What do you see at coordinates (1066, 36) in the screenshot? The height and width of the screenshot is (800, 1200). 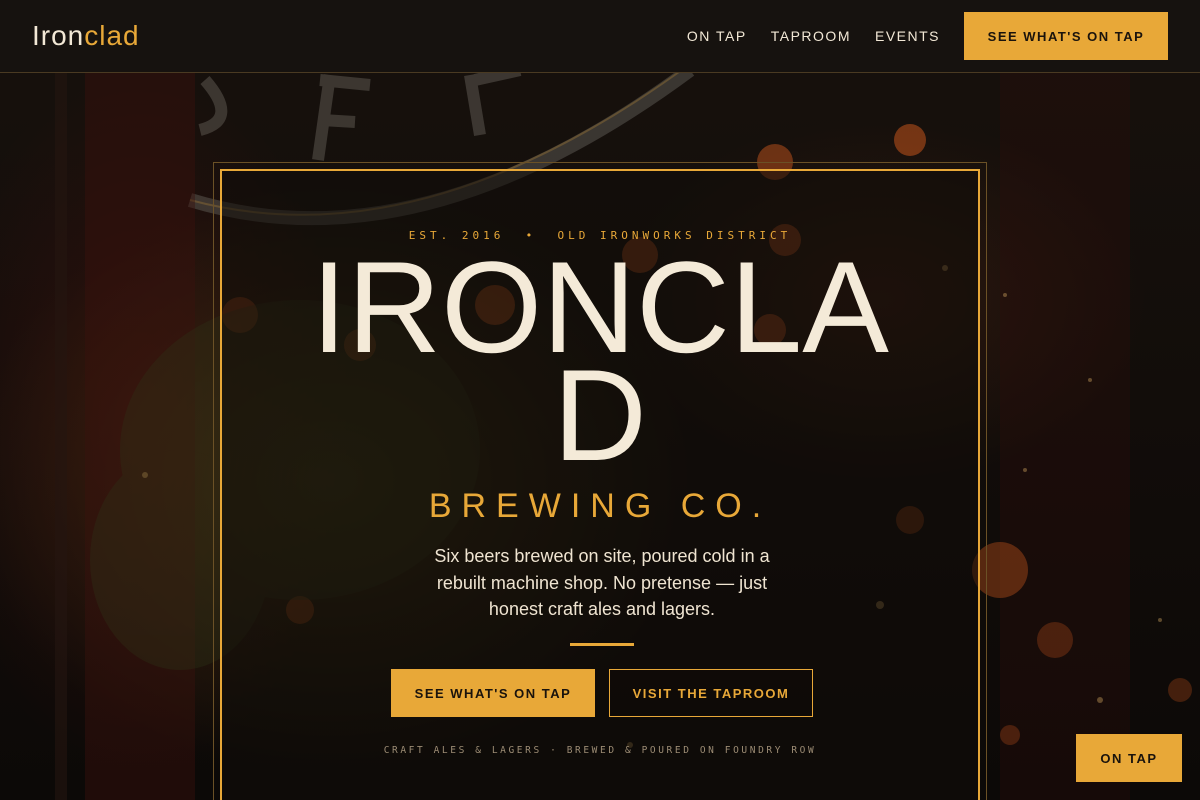 I see `nav-cta-button: SEE WHAT'S ON TAP` at bounding box center [1066, 36].